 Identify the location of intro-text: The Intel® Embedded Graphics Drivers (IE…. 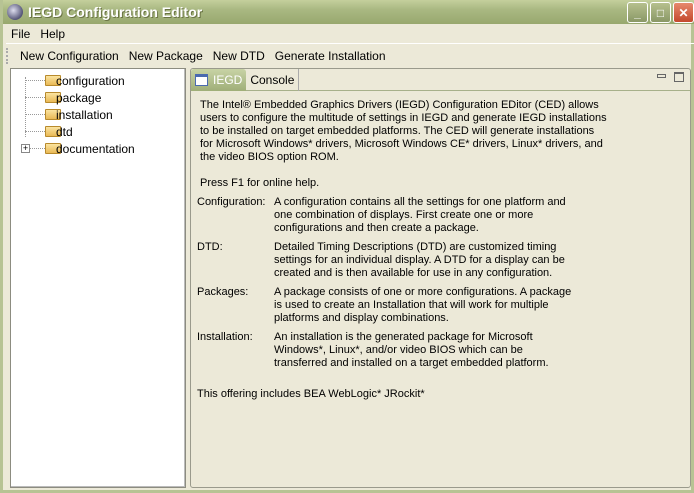
(403, 131).